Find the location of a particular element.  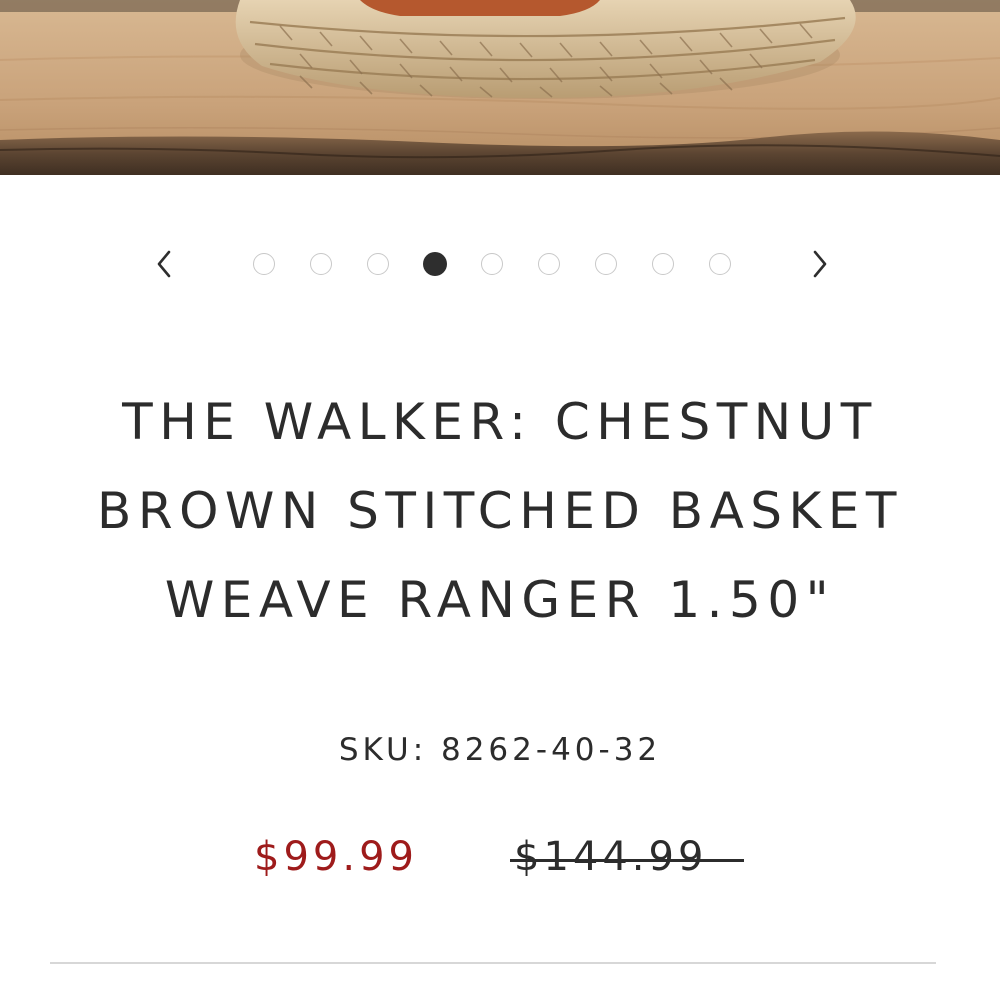

image-carousel-nav is located at coordinates (500, 264).